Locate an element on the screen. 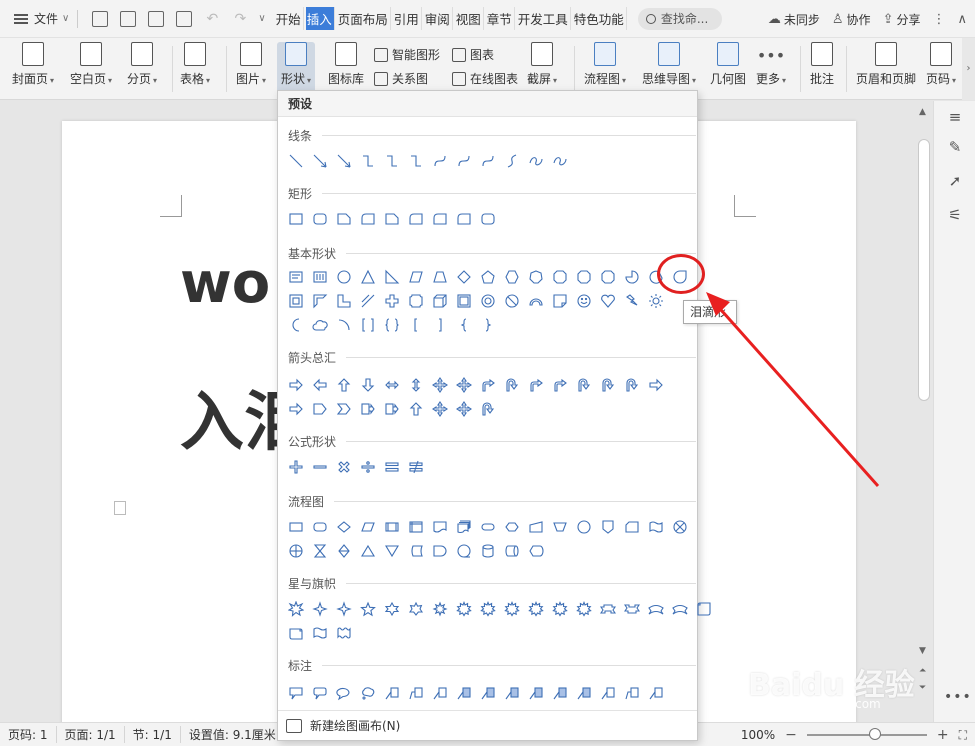 The image size is (975, 746). shape-prep-option is located at coordinates (512, 527).